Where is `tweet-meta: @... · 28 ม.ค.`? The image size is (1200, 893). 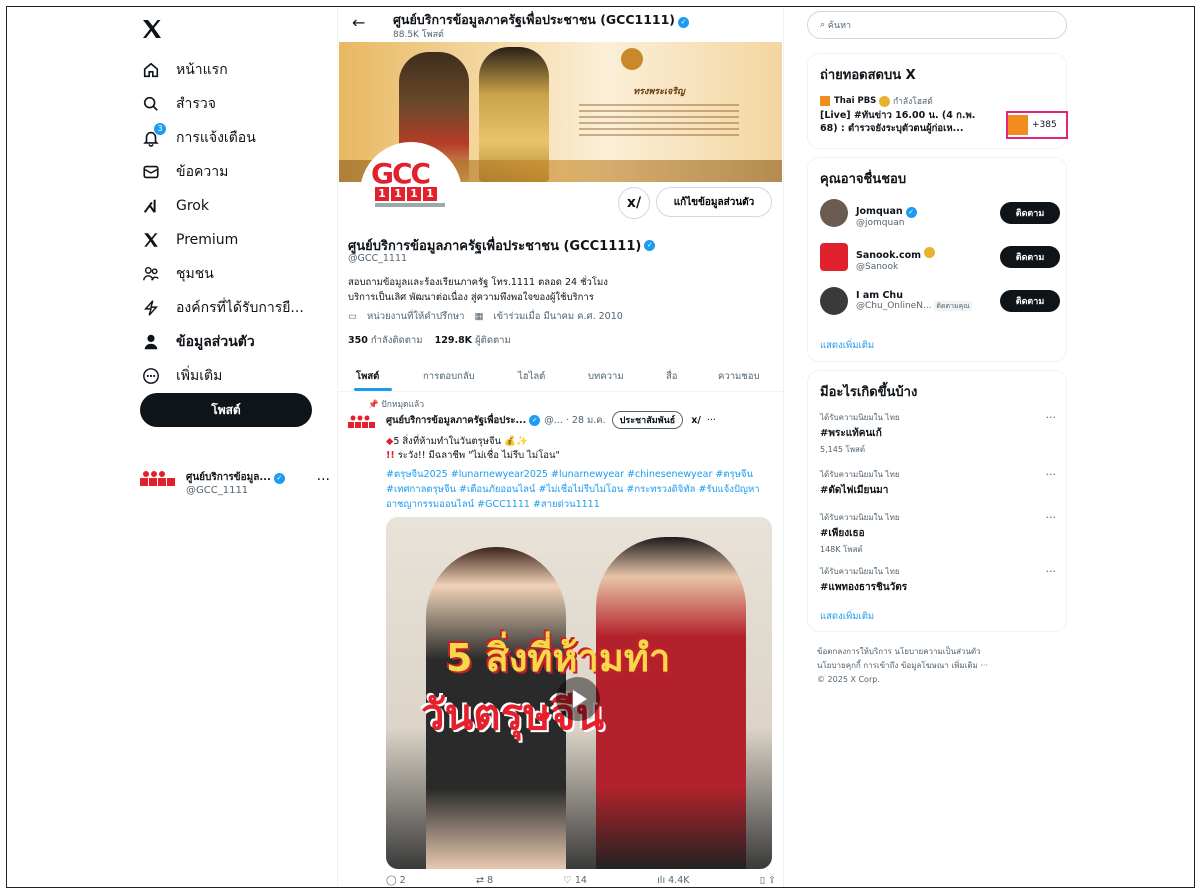
tweet-meta: @... · 28 ม.ค. is located at coordinates (575, 420).